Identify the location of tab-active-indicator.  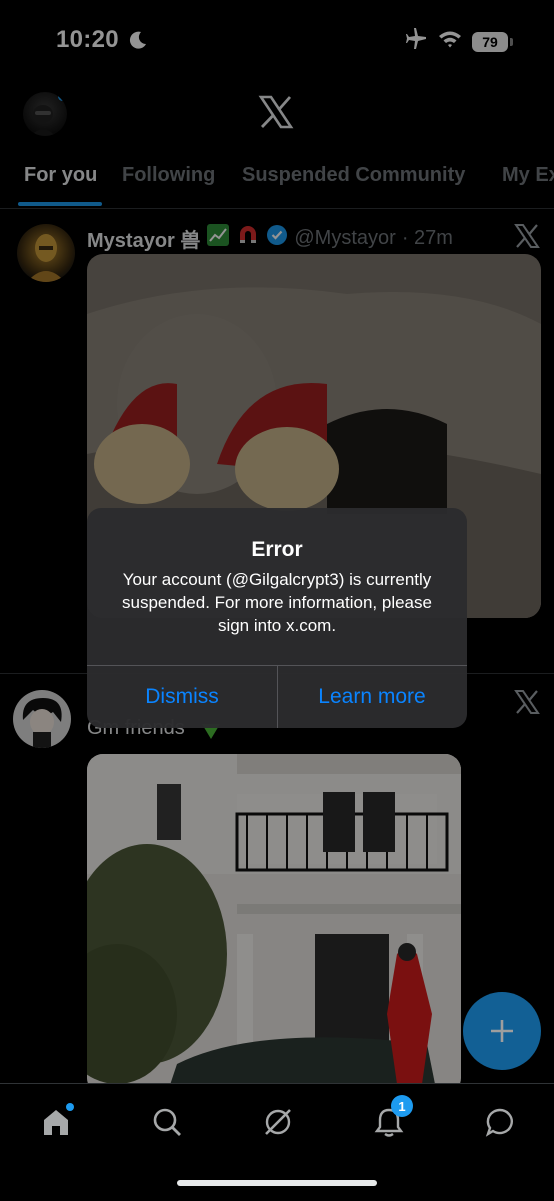
(60, 204).